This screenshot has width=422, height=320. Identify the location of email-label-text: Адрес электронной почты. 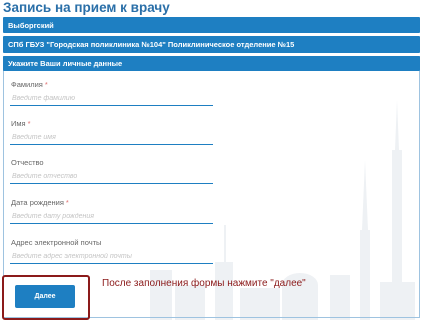
(56, 242).